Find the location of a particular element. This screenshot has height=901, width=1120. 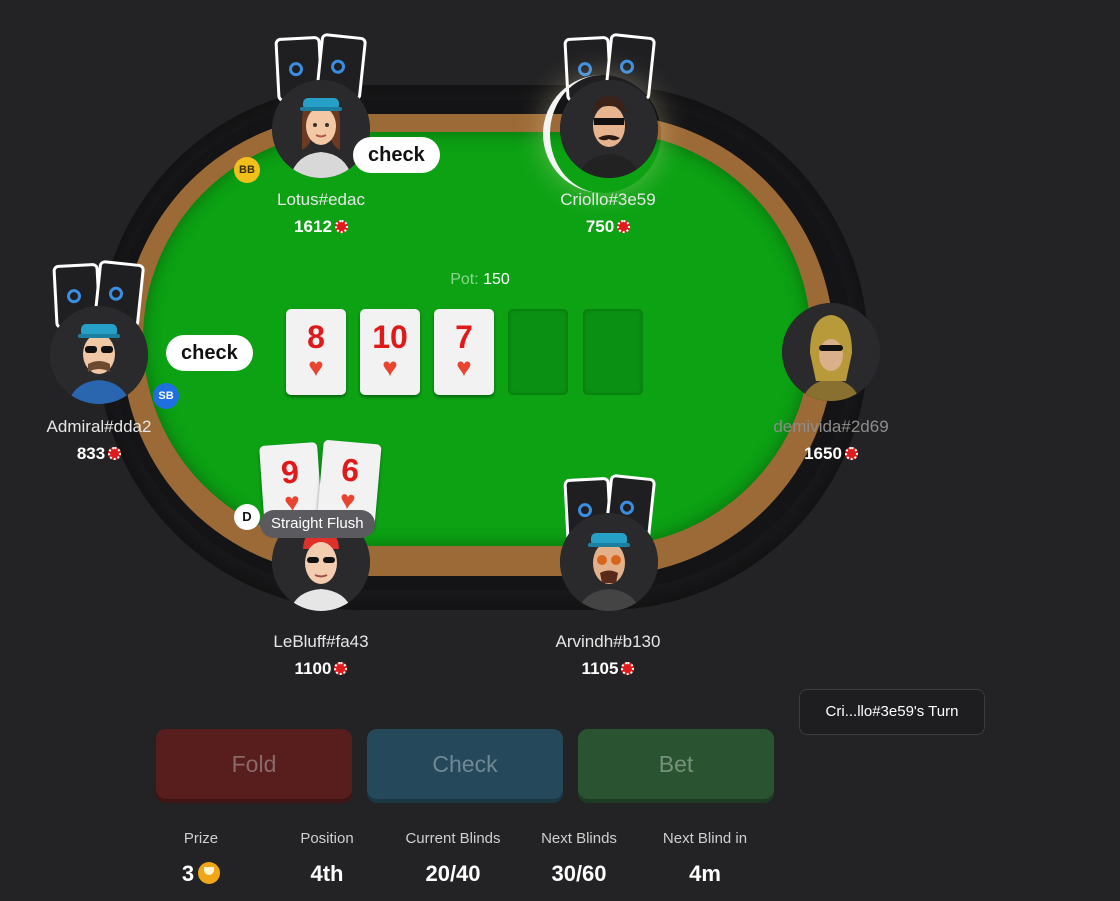

pot-label: Pot: is located at coordinates (464, 279).